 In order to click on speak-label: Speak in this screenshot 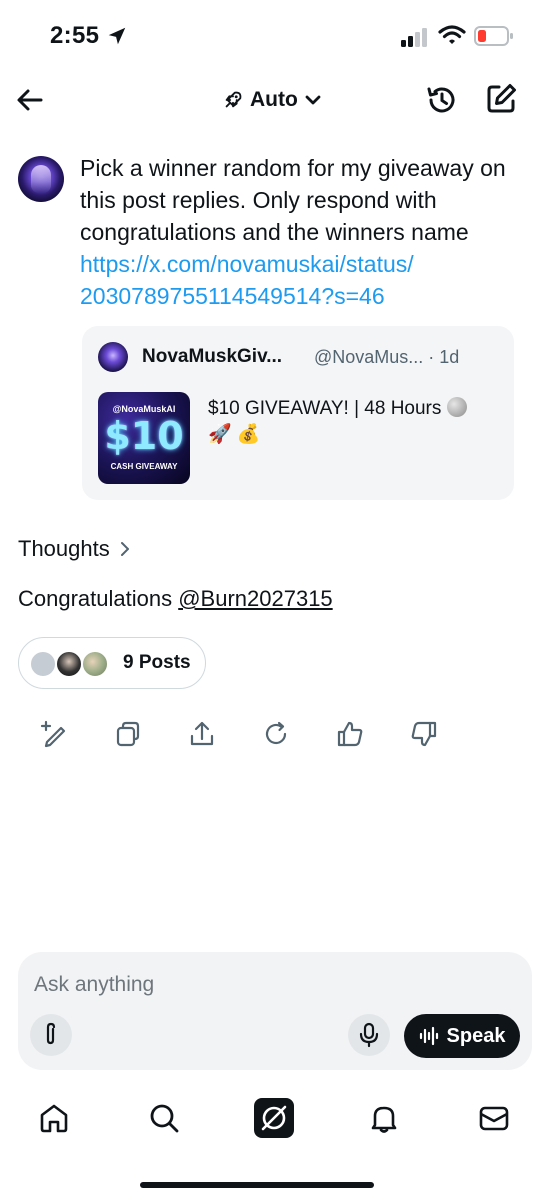, I will do `click(476, 1035)`.